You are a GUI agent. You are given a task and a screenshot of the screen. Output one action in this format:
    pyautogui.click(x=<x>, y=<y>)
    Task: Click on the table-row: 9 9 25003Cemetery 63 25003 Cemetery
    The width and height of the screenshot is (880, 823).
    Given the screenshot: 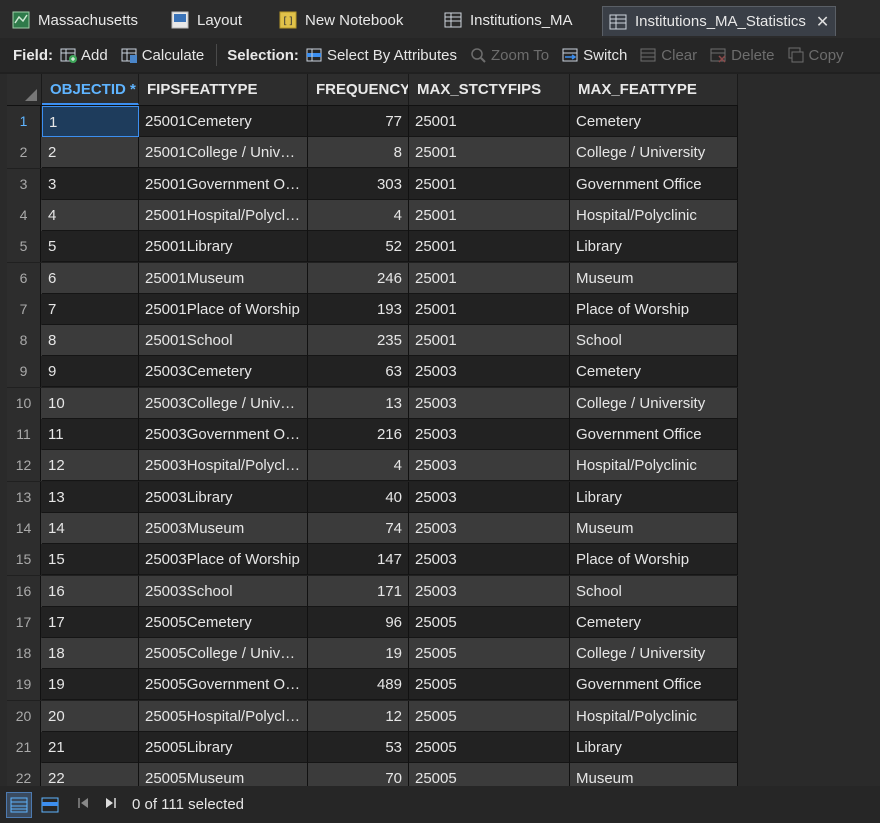 What is the action you would take?
    pyautogui.click(x=372, y=372)
    